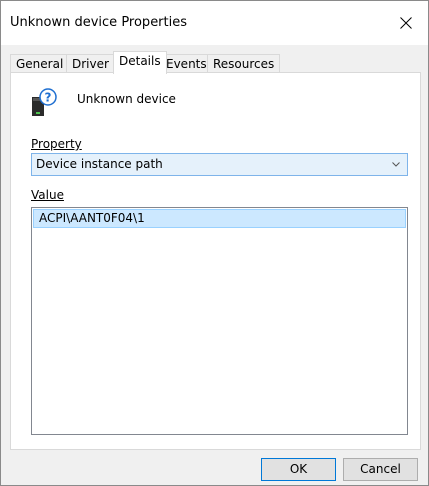  Describe the element at coordinates (244, 64) in the screenshot. I see `tab-resources: Resources` at that location.